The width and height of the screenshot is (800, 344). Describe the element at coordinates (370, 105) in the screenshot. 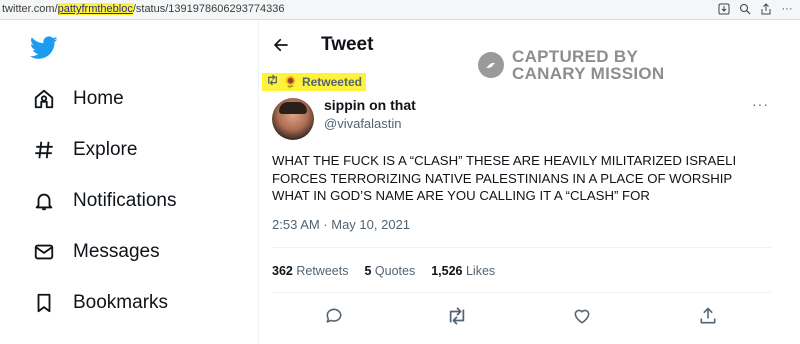

I see `author-name: sippin on that` at that location.